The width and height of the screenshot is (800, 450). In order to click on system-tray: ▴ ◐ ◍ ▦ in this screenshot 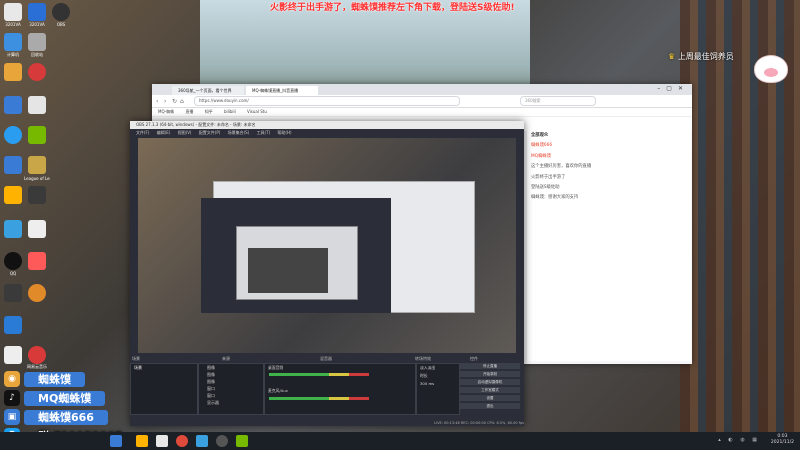, I will do `click(739, 440)`.